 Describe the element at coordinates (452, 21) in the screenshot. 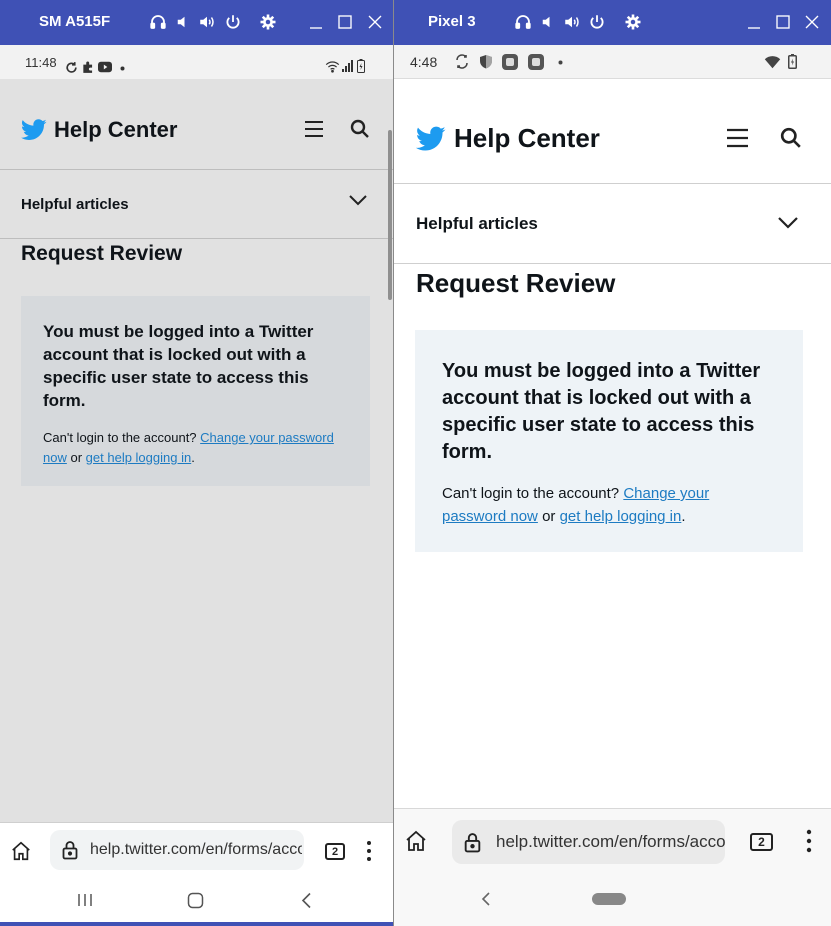

I see `right-window-title: Pixel 3` at that location.